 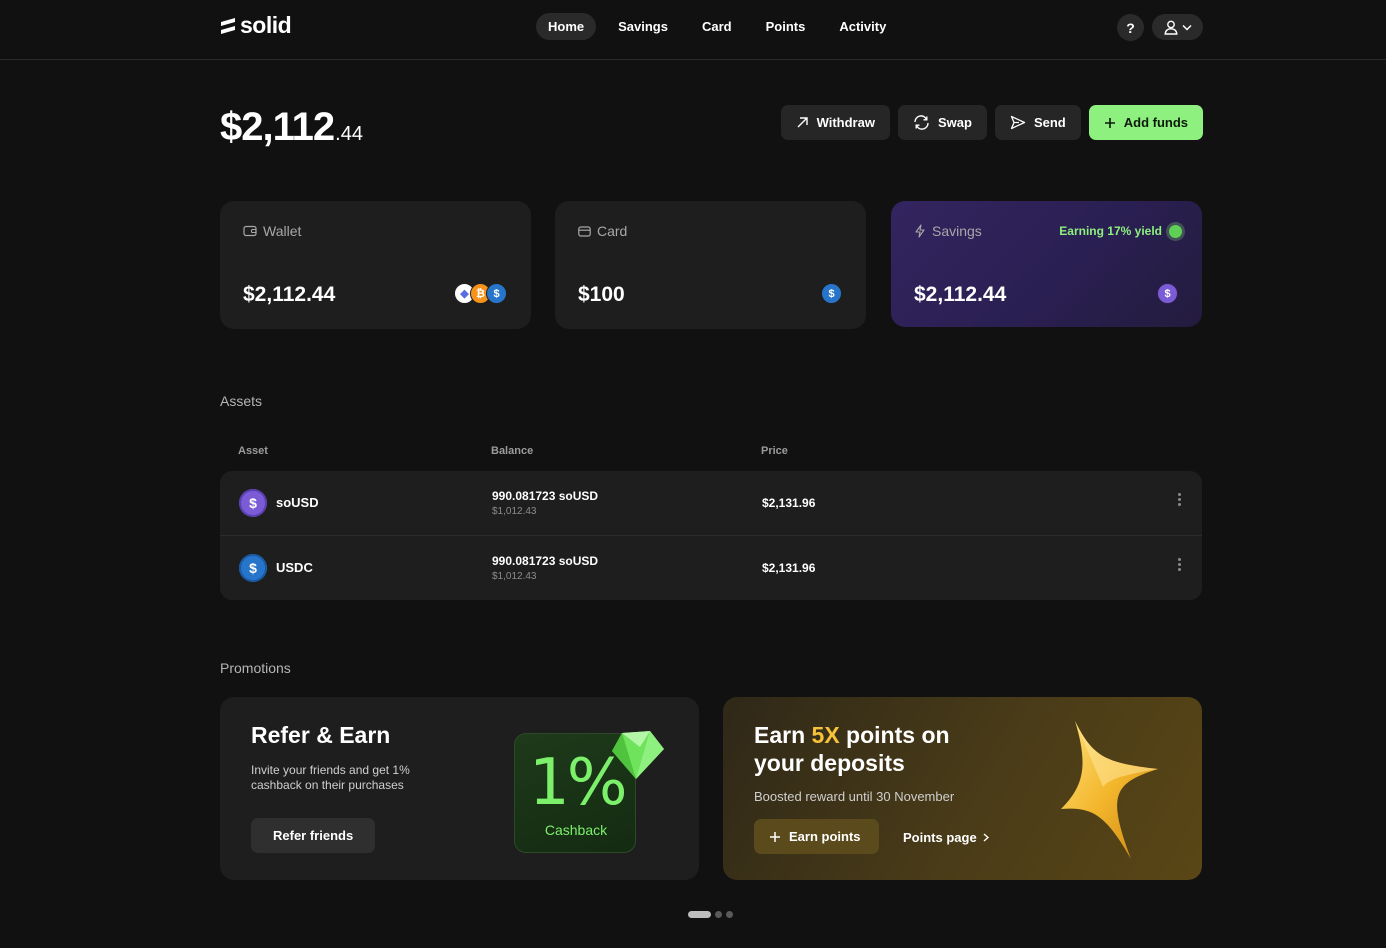 What do you see at coordinates (774, 451) in the screenshot?
I see `column-header-price: Price` at bounding box center [774, 451].